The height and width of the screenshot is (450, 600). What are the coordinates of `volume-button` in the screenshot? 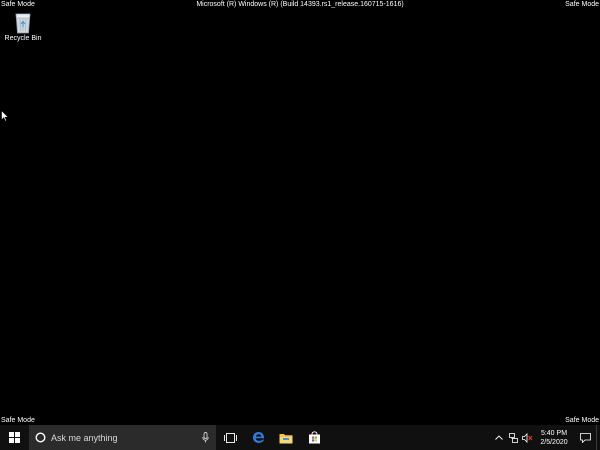 It's located at (527, 437).